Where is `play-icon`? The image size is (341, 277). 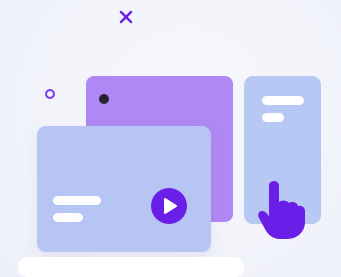 play-icon is located at coordinates (170, 206).